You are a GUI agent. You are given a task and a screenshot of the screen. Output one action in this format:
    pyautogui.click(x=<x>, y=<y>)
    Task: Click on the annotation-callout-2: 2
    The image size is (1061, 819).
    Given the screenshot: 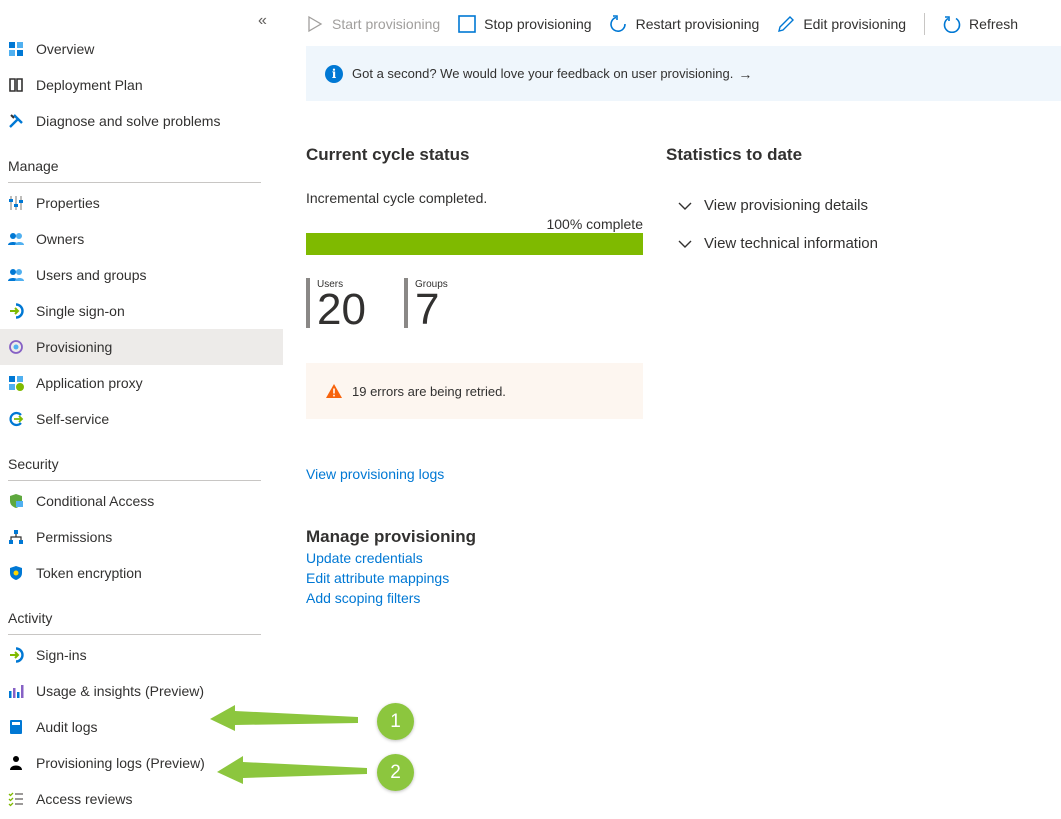 What is the action you would take?
    pyautogui.click(x=395, y=772)
    